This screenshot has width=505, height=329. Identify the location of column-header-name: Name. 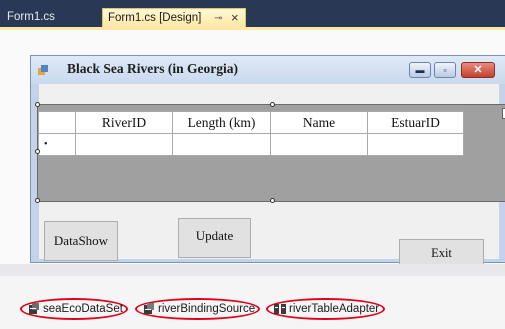
(319, 122).